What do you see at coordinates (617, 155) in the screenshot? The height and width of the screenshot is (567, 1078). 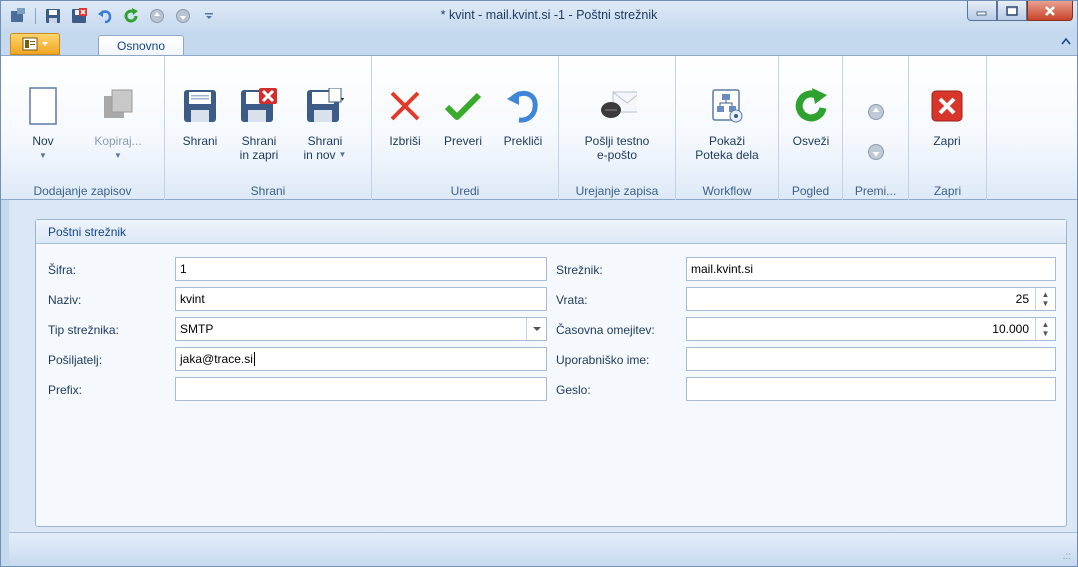 I see `send-test-email-label-2: e-pošto` at bounding box center [617, 155].